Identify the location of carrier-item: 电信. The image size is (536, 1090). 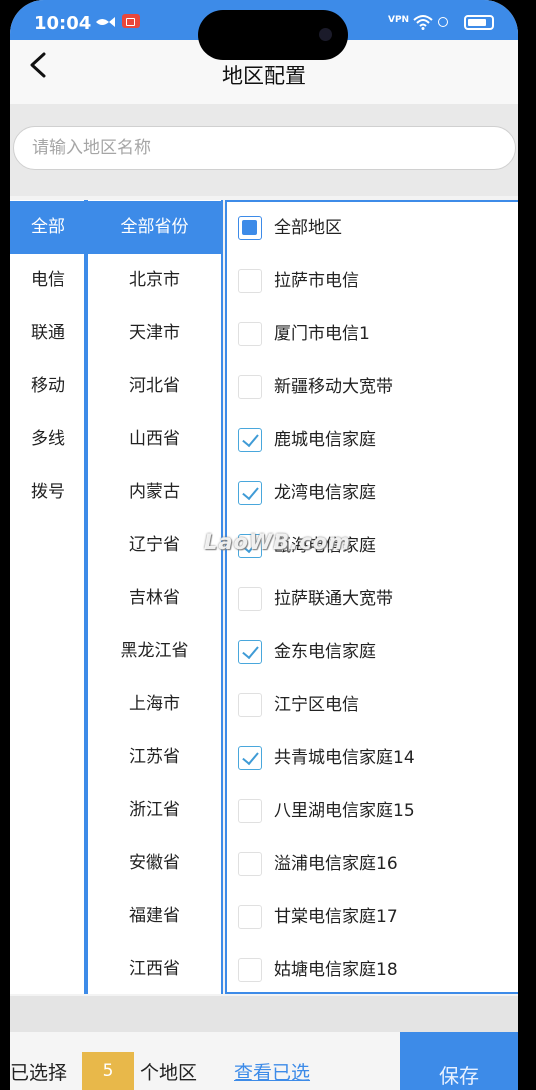
(48, 280).